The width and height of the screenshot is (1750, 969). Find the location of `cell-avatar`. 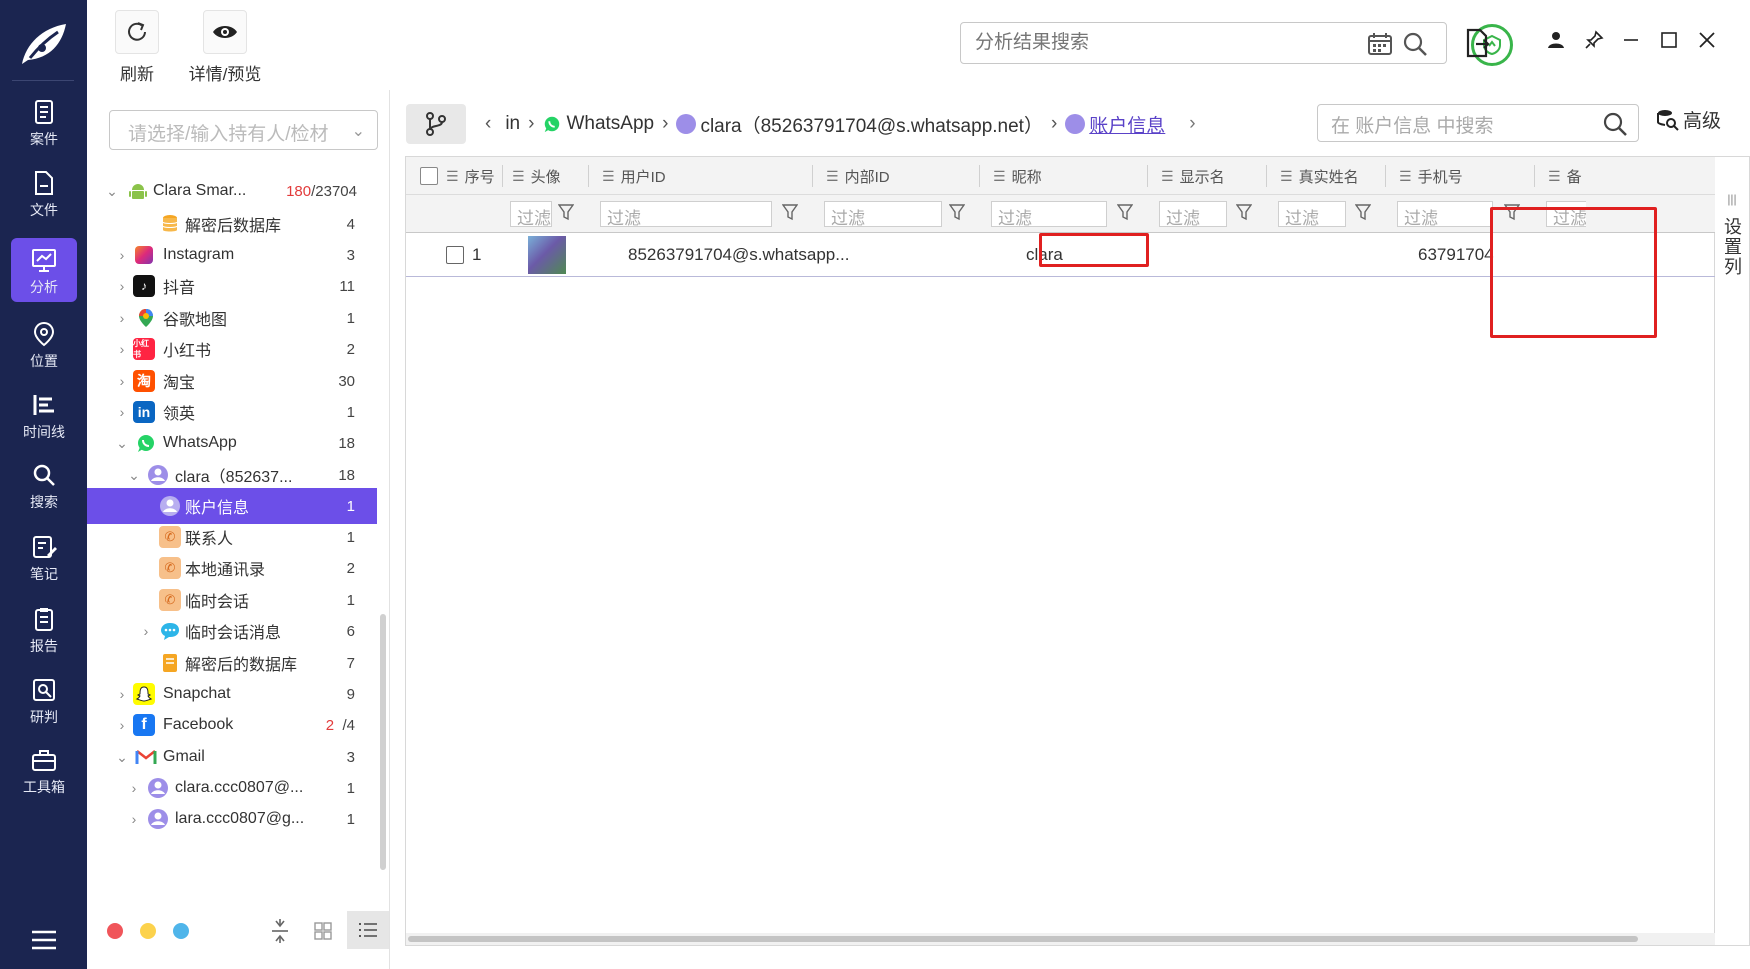

cell-avatar is located at coordinates (547, 255).